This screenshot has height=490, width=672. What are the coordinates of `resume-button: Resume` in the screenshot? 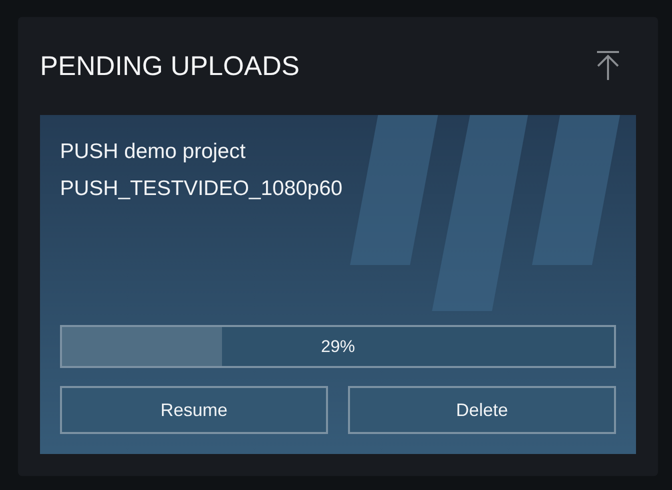 It's located at (194, 410).